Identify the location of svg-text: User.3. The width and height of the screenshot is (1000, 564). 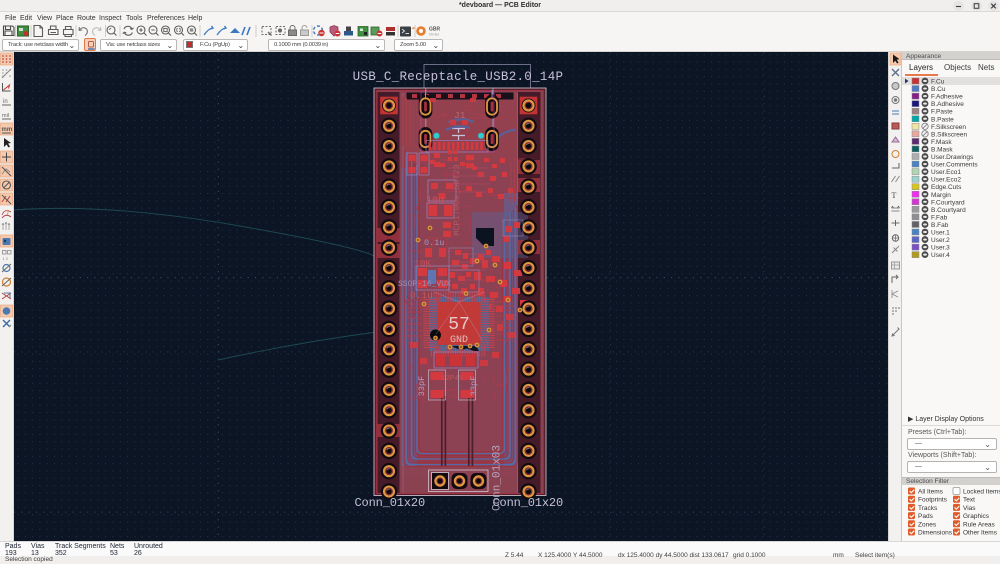
(940, 248).